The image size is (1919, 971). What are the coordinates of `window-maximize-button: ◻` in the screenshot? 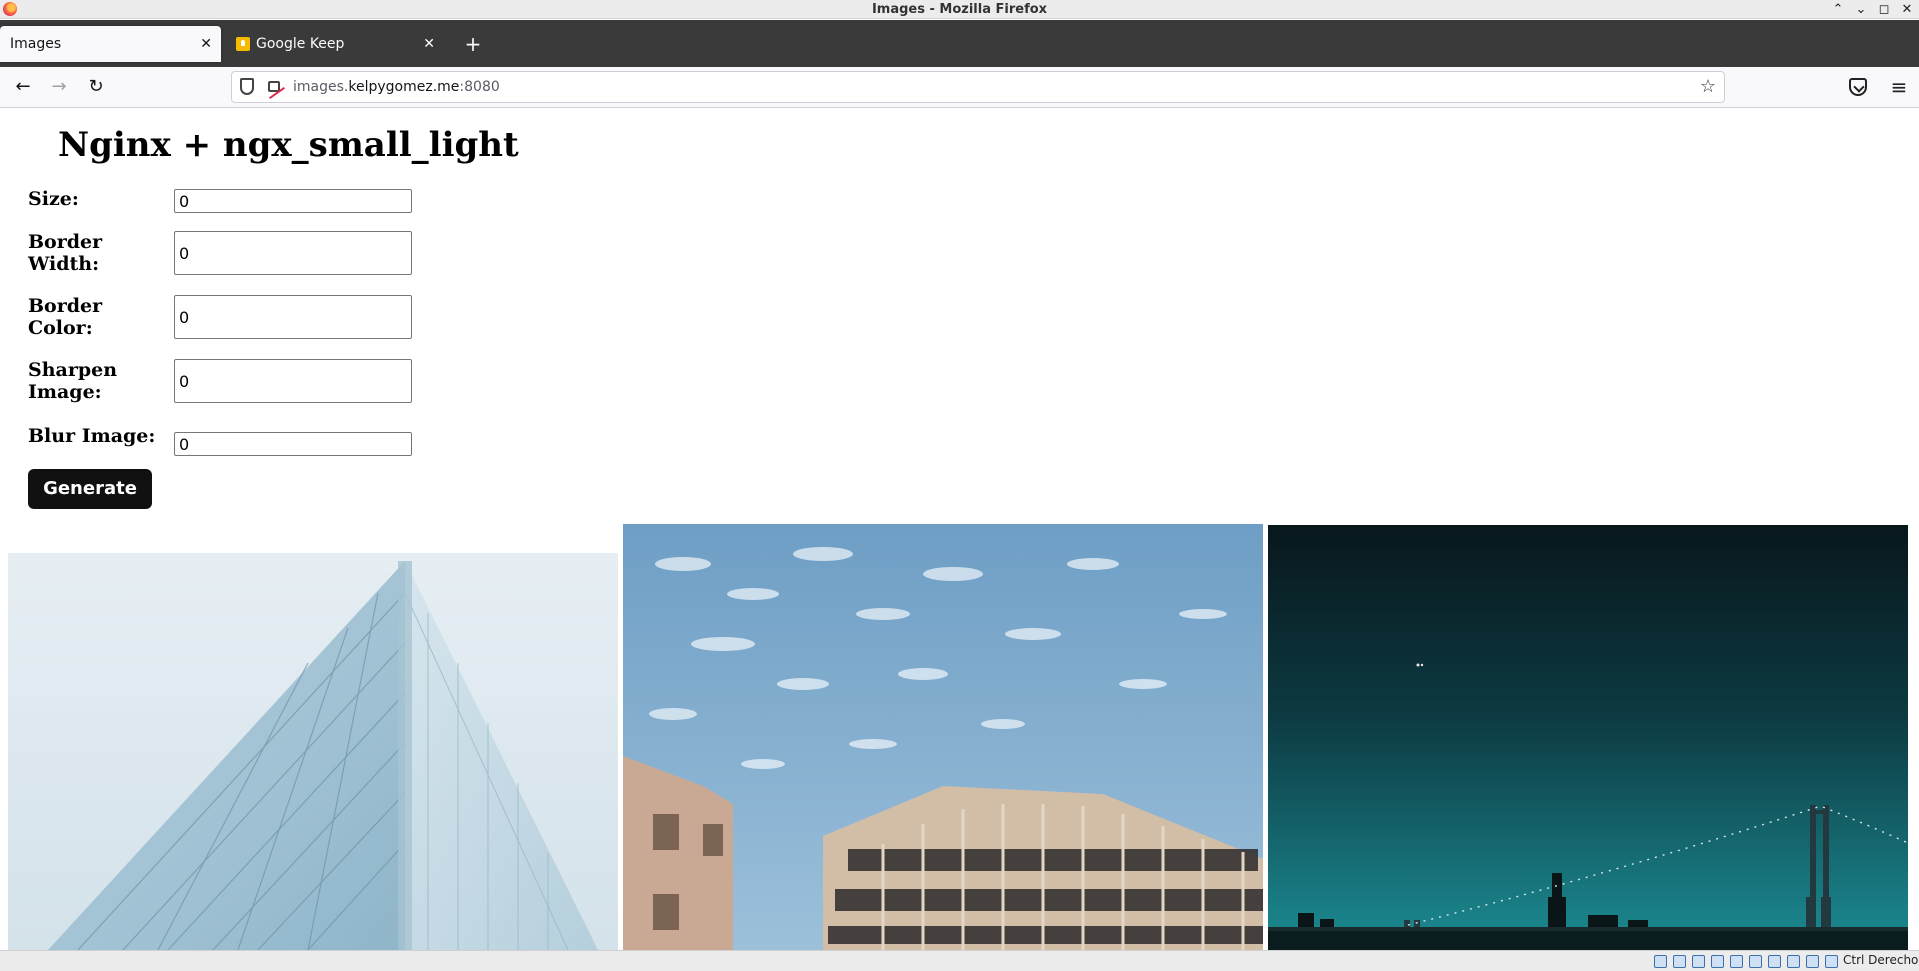 It's located at (1884, 9).